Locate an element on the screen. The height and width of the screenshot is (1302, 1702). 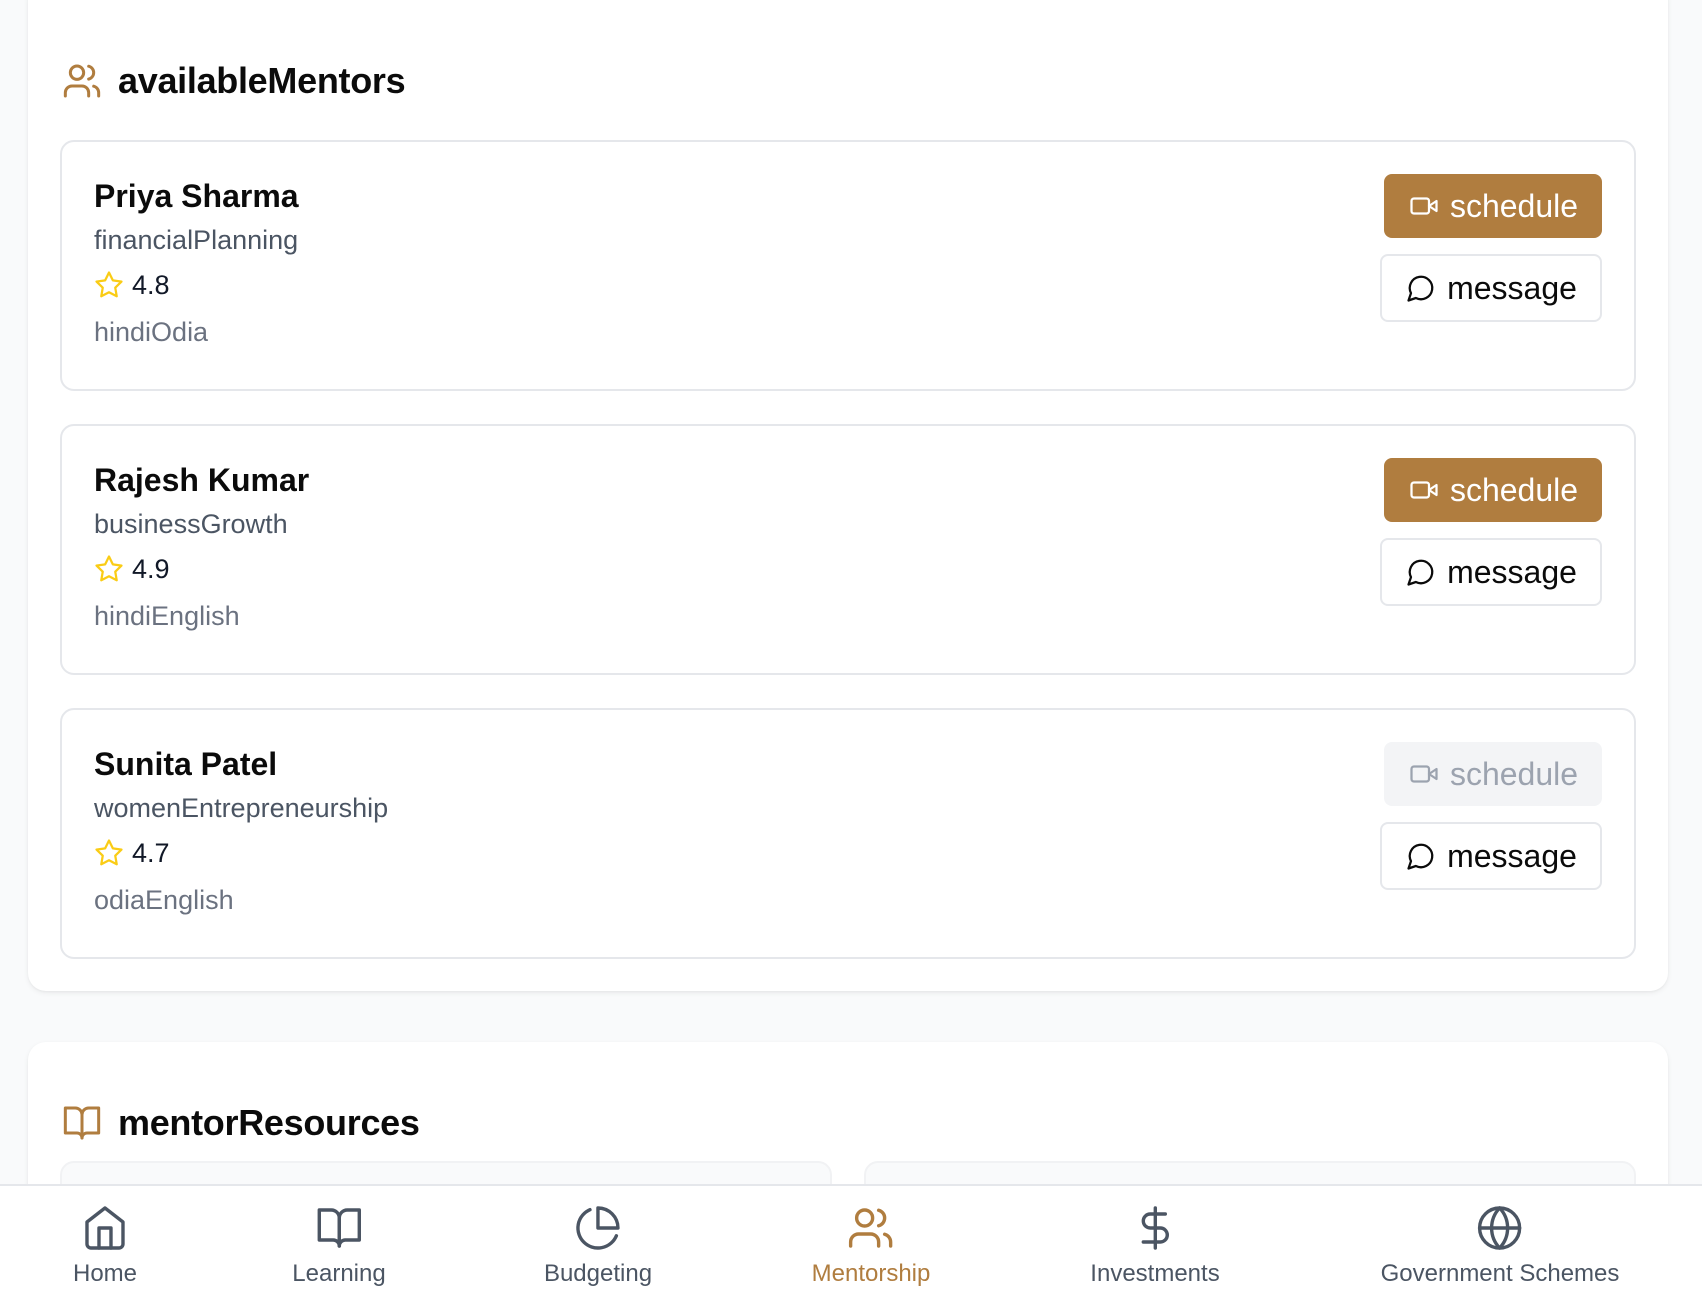
nav-item-budgeting: Budgeting is located at coordinates (598, 1245).